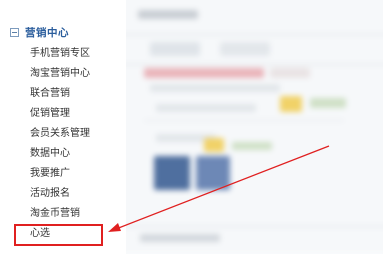  I want to click on sidebar-item-mobile-marketing: 手机营销专区, so click(60, 54).